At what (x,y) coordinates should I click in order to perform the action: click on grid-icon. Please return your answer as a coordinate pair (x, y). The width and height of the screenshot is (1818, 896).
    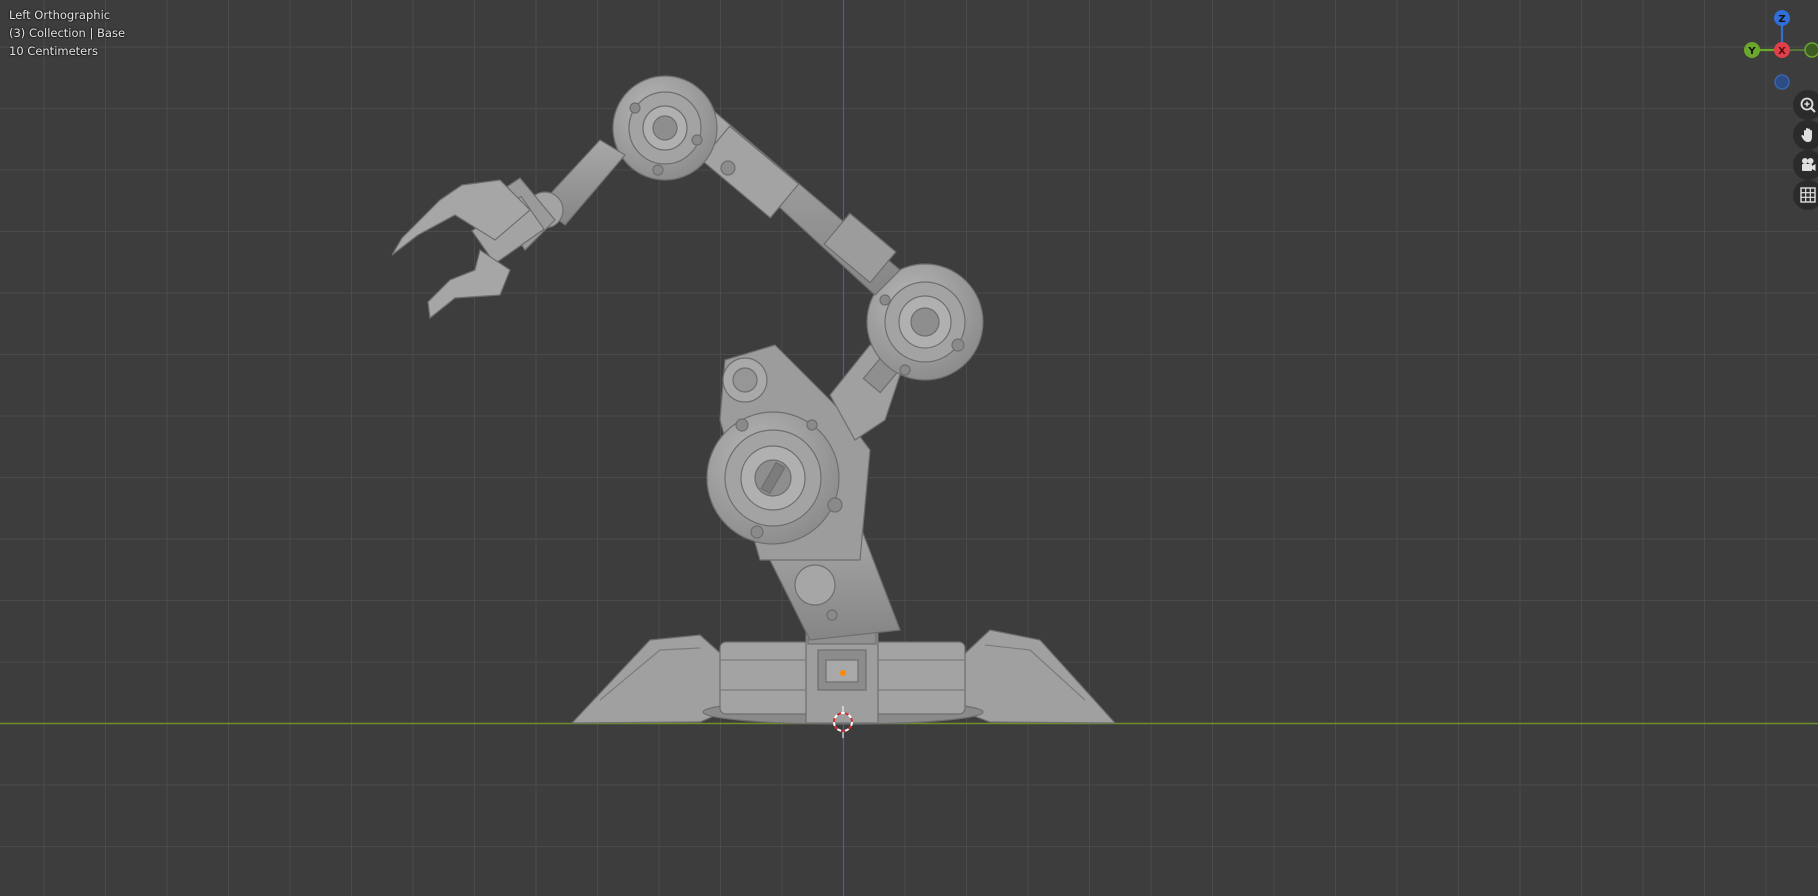
    Looking at the image, I should click on (1808, 195).